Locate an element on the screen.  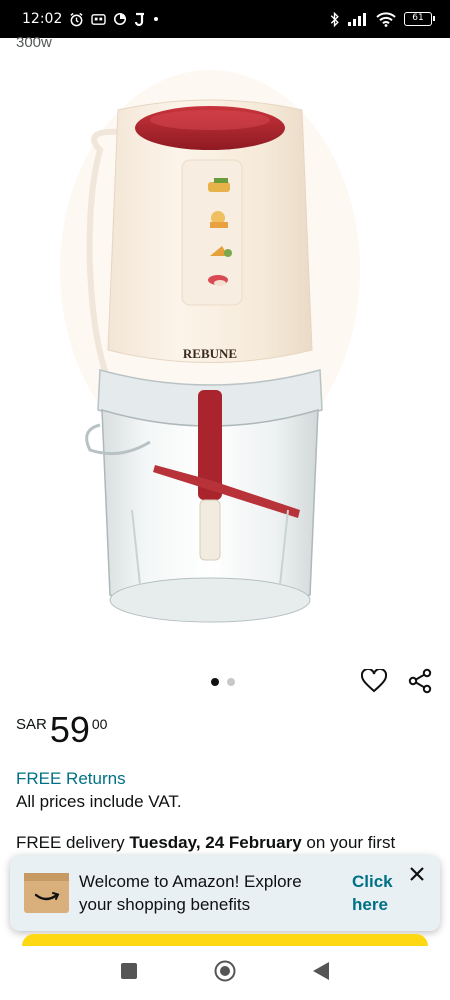
close-banner-button is located at coordinates (417, 876).